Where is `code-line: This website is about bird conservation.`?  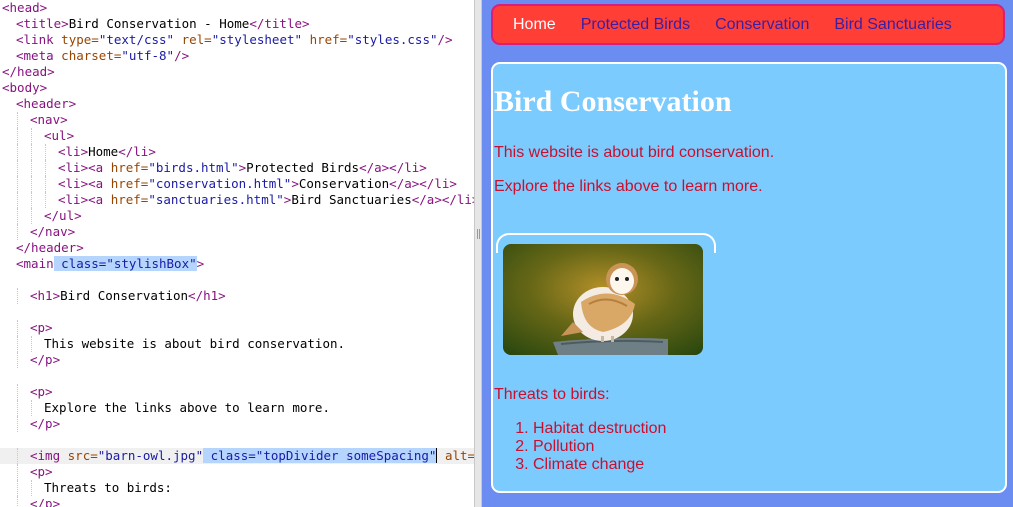 code-line: This website is about bird conservation. is located at coordinates (237, 344).